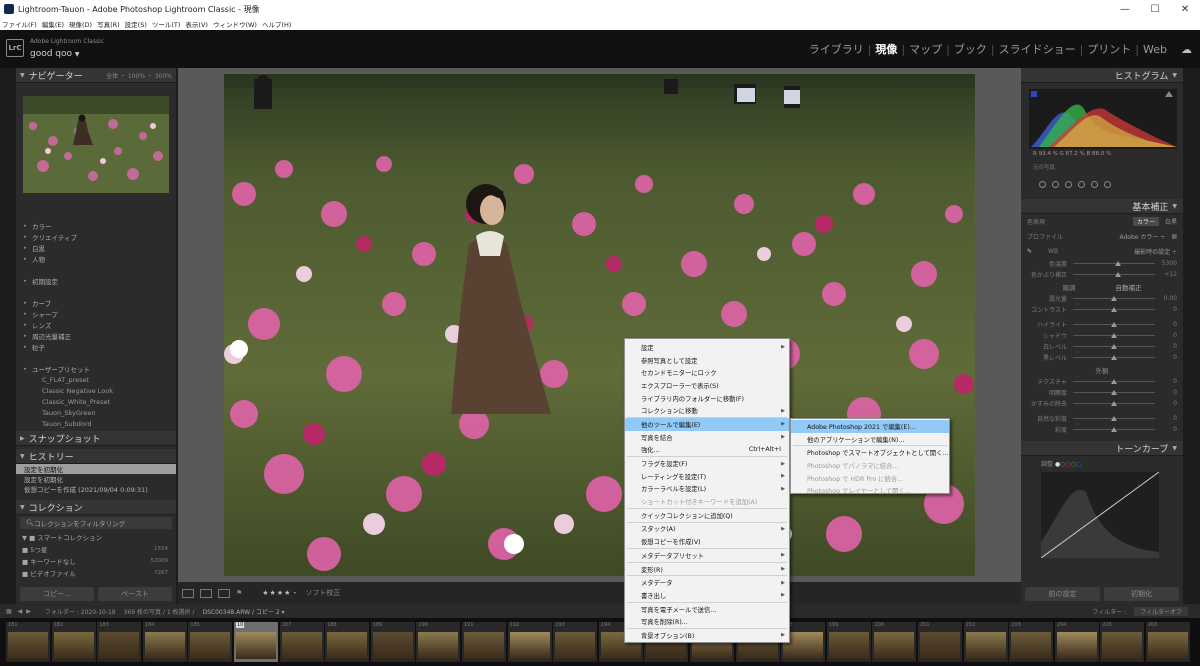 The height and width of the screenshot is (666, 1200). What do you see at coordinates (707, 515) in the screenshot?
I see `context-menu-item: クイックコレクションに追加(Q)` at bounding box center [707, 515].